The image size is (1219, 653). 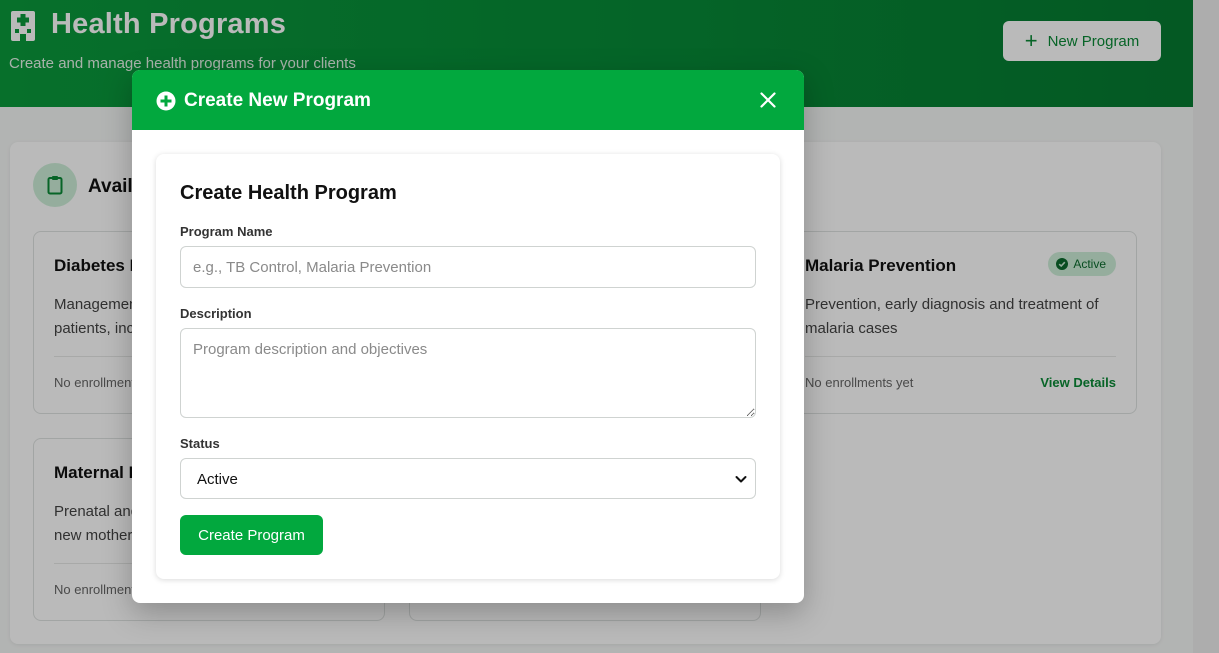 What do you see at coordinates (166, 101) in the screenshot?
I see `plus-circle-icon` at bounding box center [166, 101].